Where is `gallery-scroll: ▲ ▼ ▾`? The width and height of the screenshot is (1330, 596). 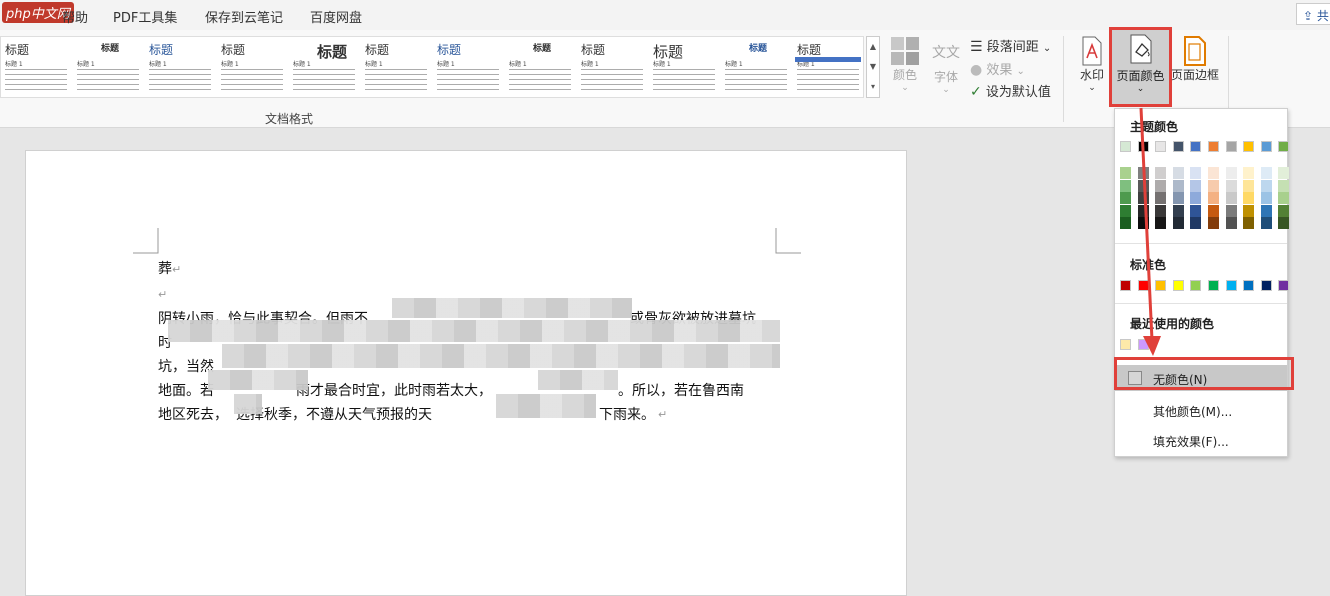 gallery-scroll: ▲ ▼ ▾ is located at coordinates (873, 67).